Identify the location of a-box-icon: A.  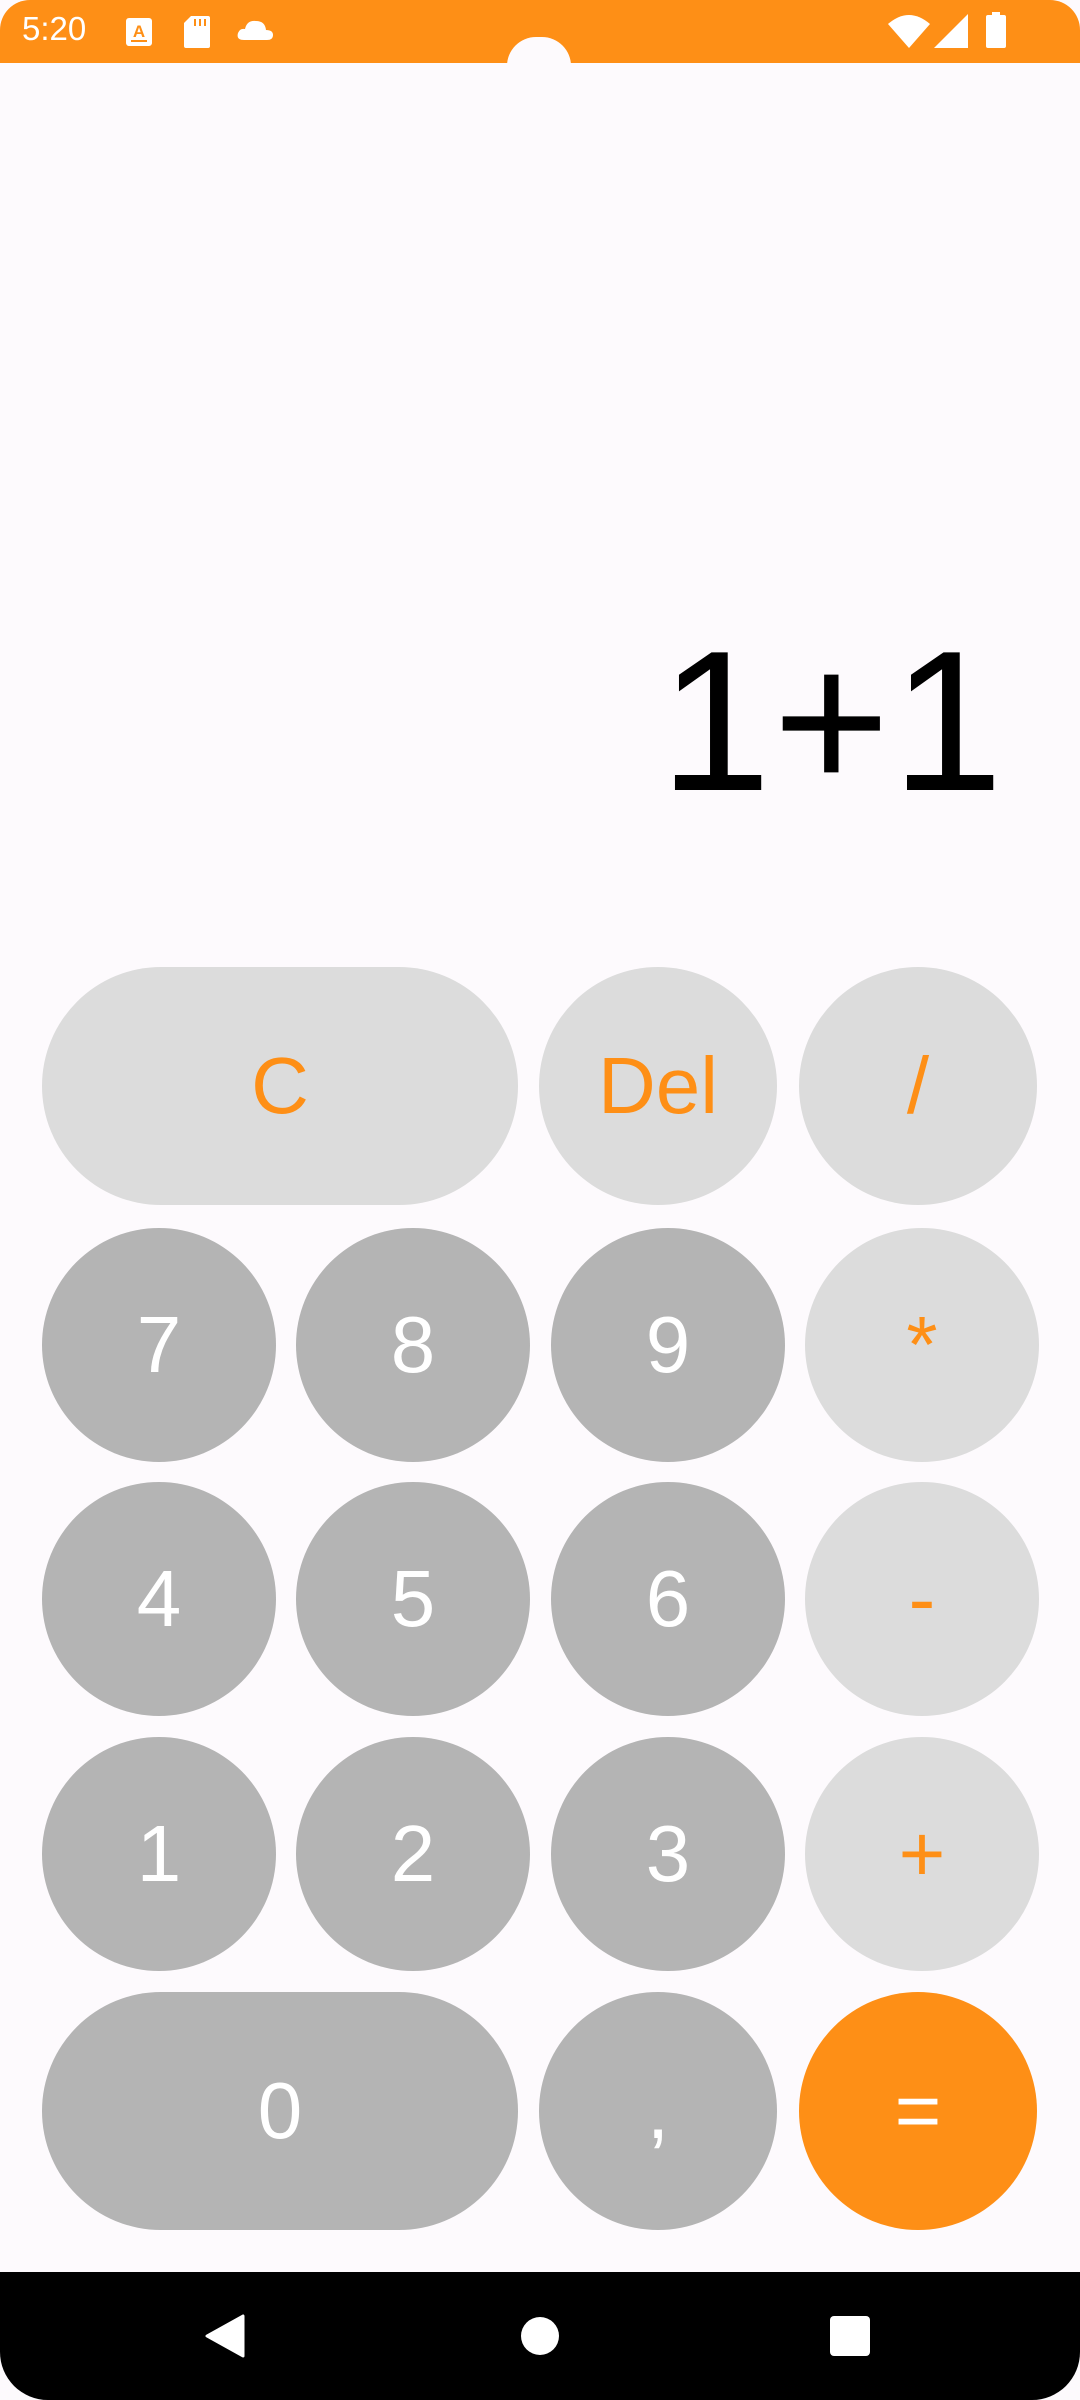
(139, 34).